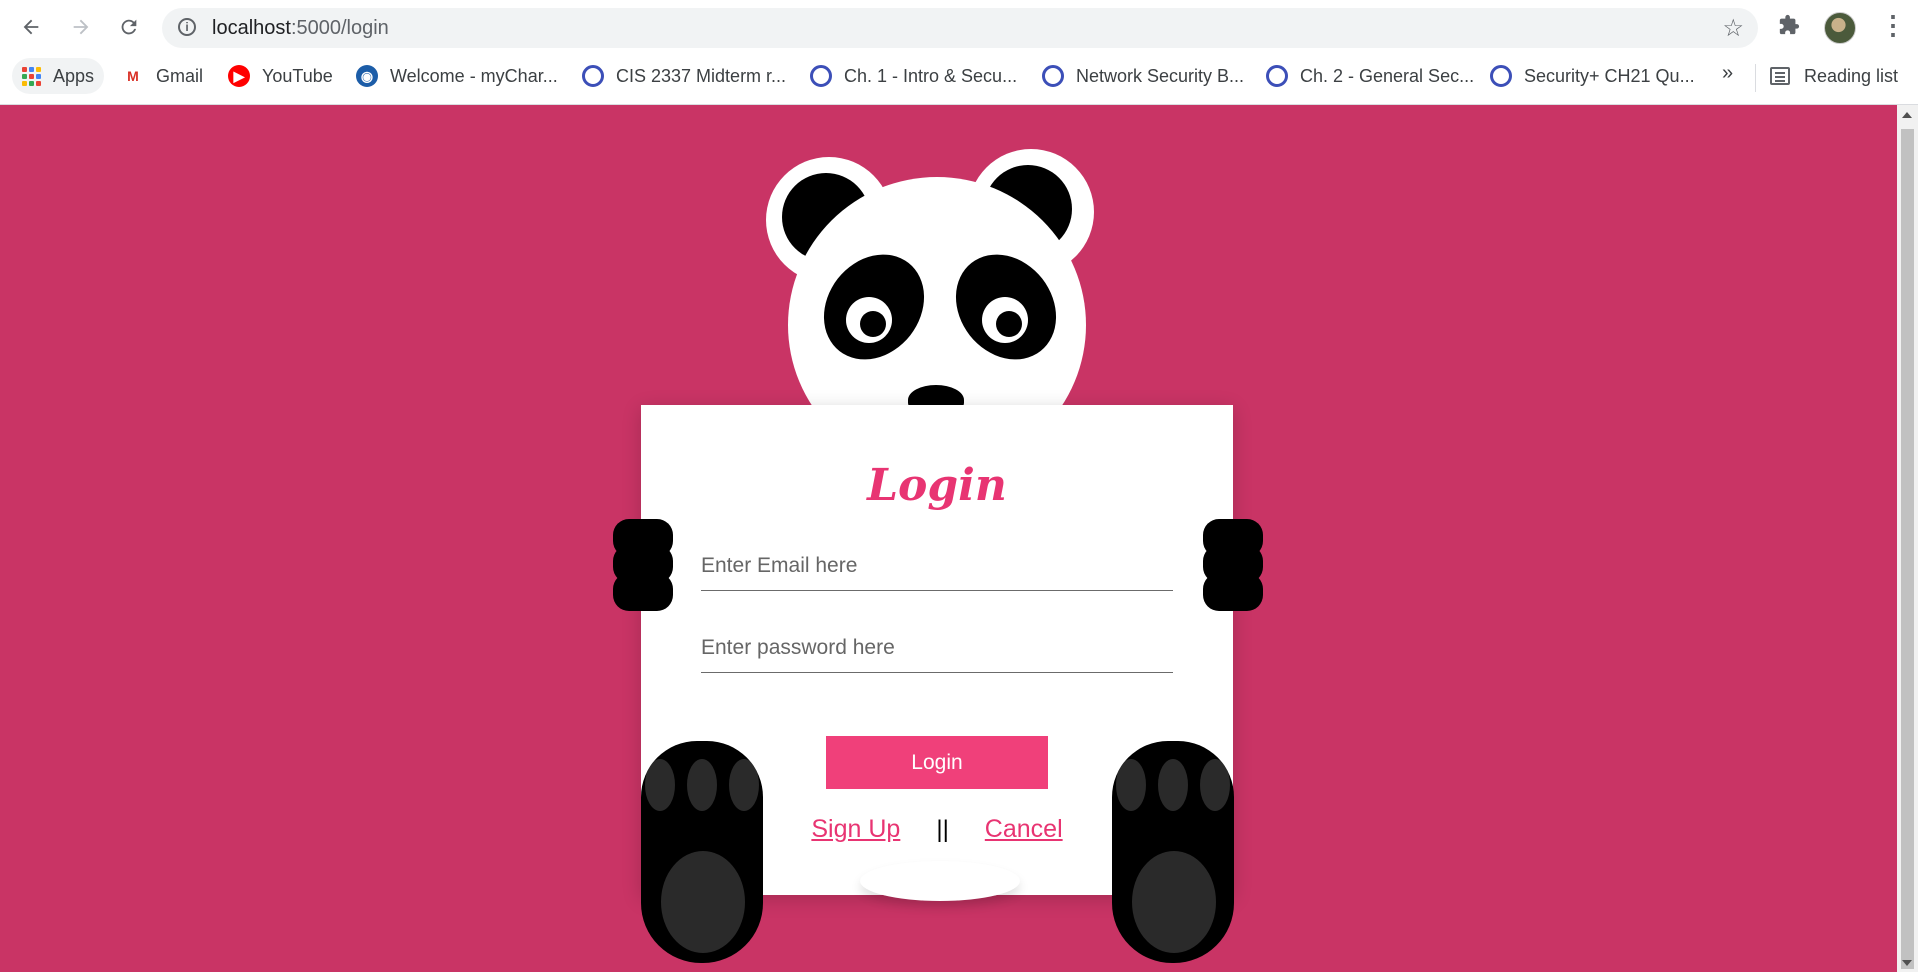  What do you see at coordinates (180, 75) in the screenshot?
I see `bookmark-label: Gmail` at bounding box center [180, 75].